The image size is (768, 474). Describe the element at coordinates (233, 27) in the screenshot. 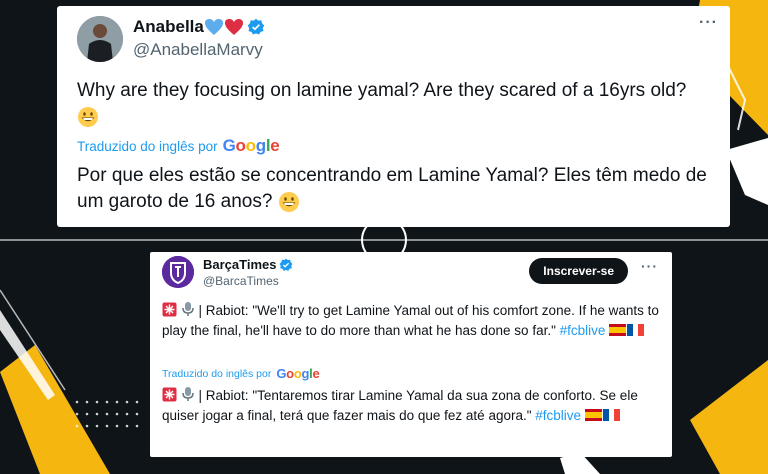

I see `red-heart-icon` at that location.